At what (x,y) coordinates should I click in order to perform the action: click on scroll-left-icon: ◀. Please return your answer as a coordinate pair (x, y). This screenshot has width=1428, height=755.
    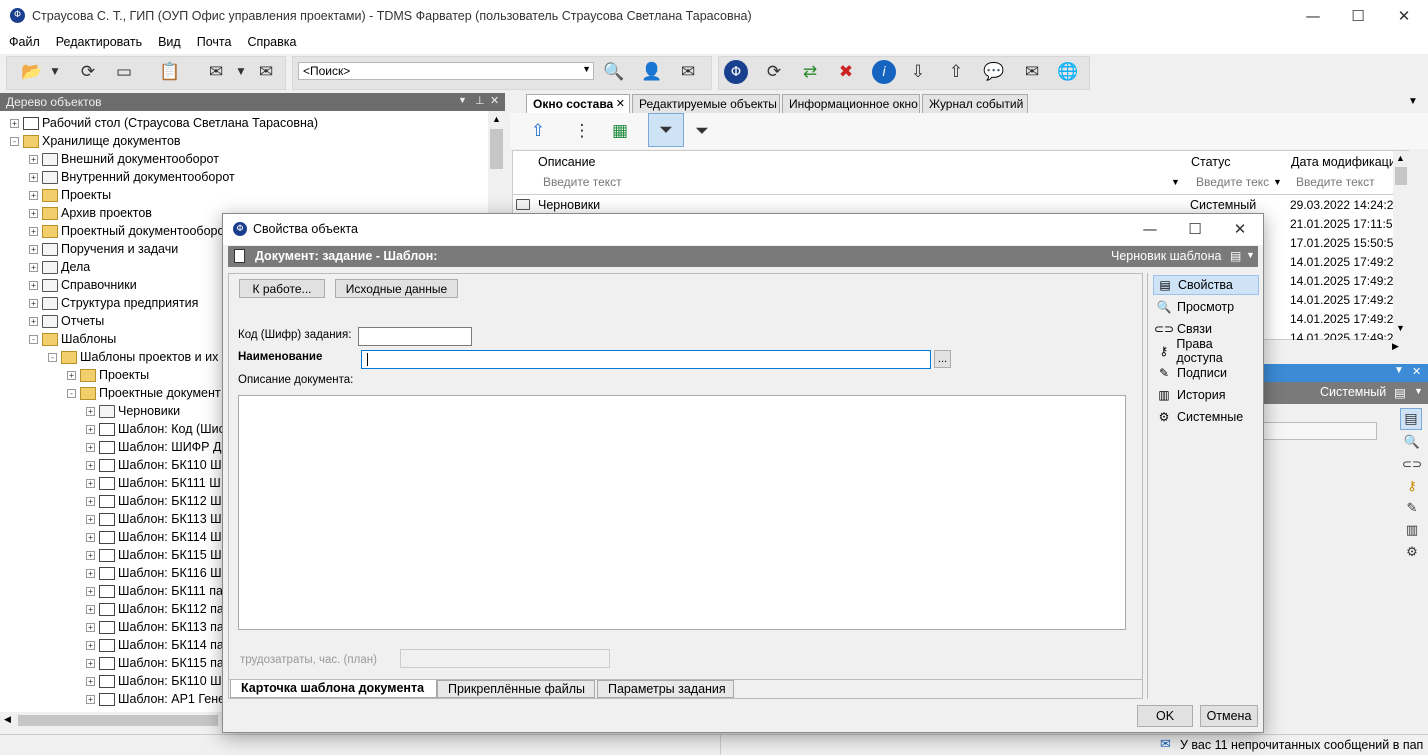
    Looking at the image, I should click on (7, 719).